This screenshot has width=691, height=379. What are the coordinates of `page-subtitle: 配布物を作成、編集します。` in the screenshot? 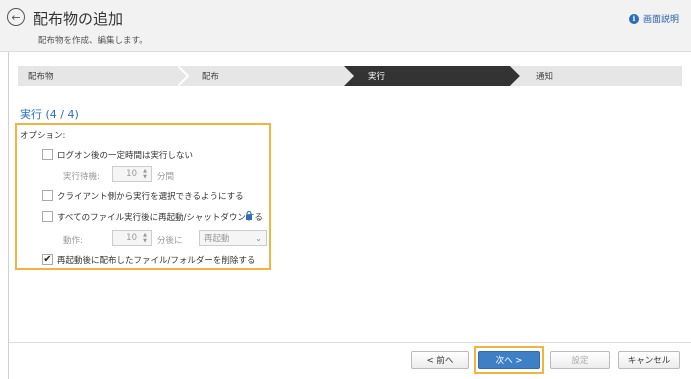 It's located at (93, 41).